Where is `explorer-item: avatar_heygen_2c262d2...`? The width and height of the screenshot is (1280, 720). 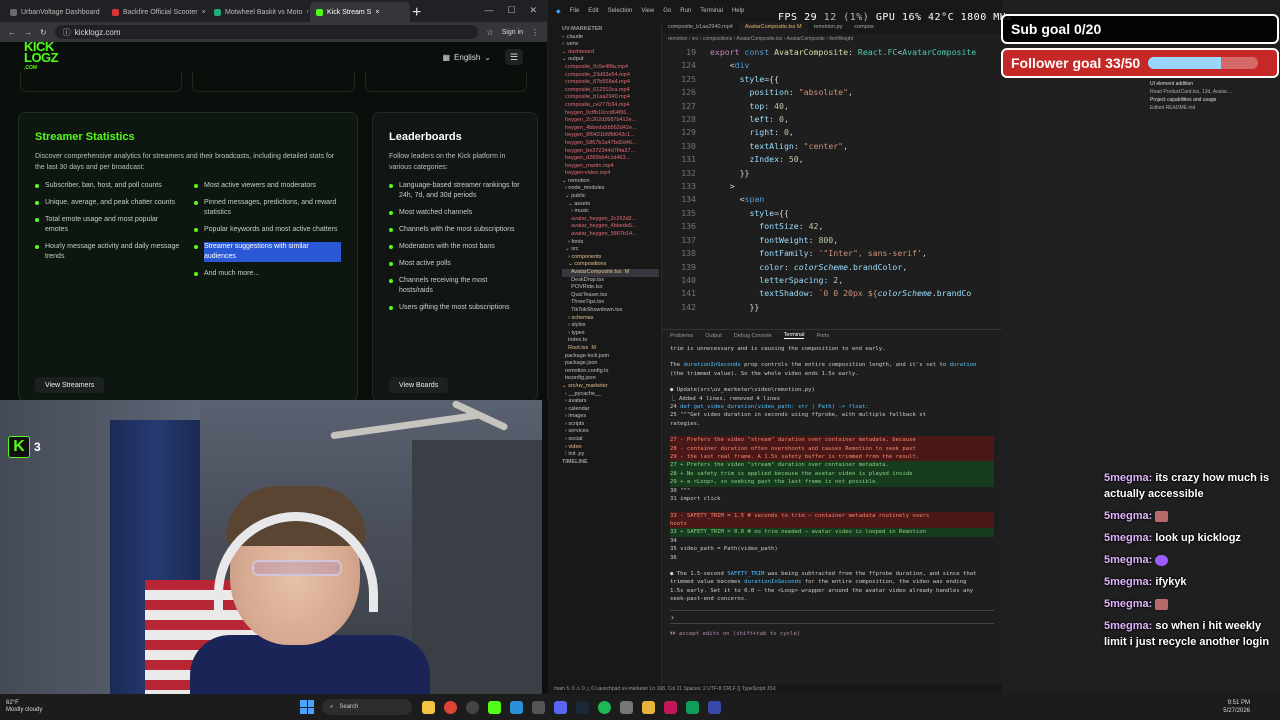 explorer-item: avatar_heygen_2c262d2... is located at coordinates (610, 220).